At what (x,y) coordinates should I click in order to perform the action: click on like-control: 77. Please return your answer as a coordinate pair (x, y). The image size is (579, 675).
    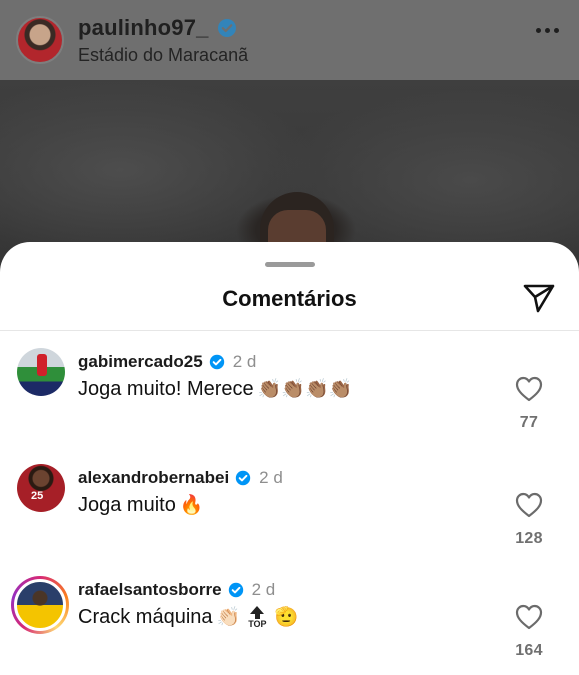
    Looking at the image, I should click on (529, 404).